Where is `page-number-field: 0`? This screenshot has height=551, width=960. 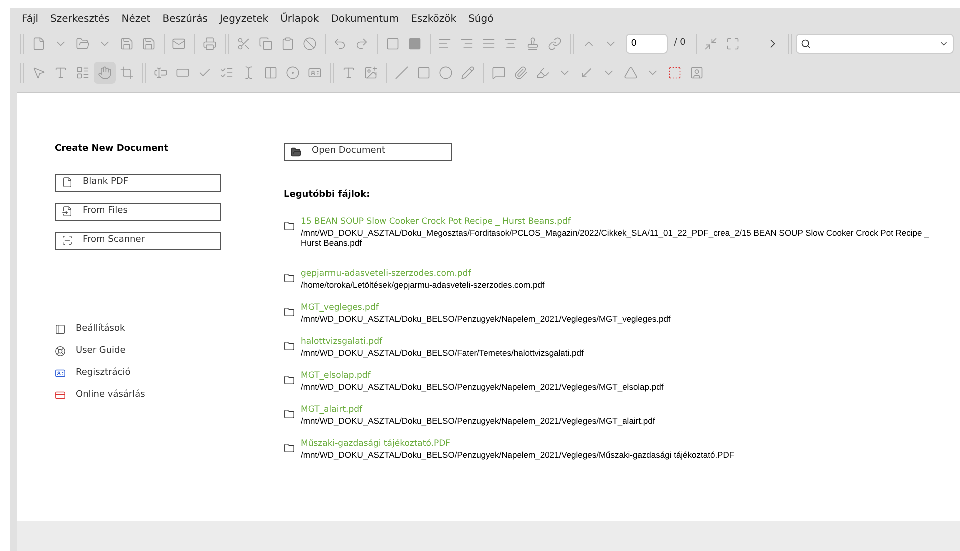
page-number-field: 0 is located at coordinates (647, 44).